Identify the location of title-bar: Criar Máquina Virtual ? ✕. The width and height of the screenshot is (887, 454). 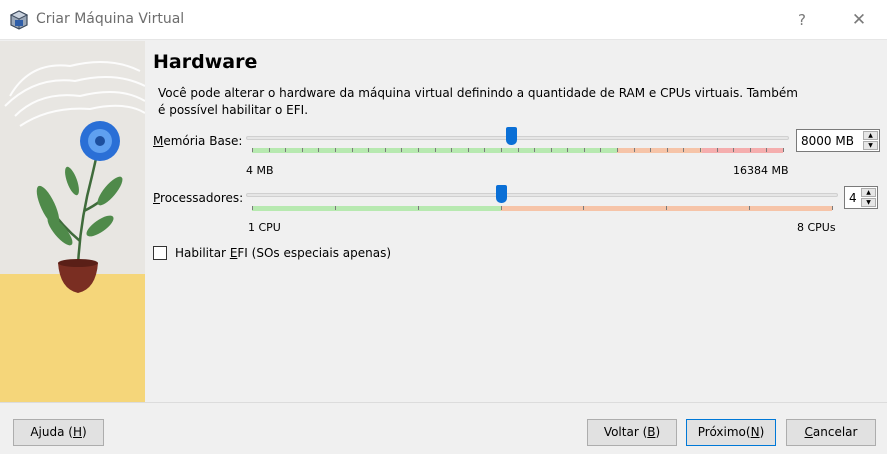
(443, 20).